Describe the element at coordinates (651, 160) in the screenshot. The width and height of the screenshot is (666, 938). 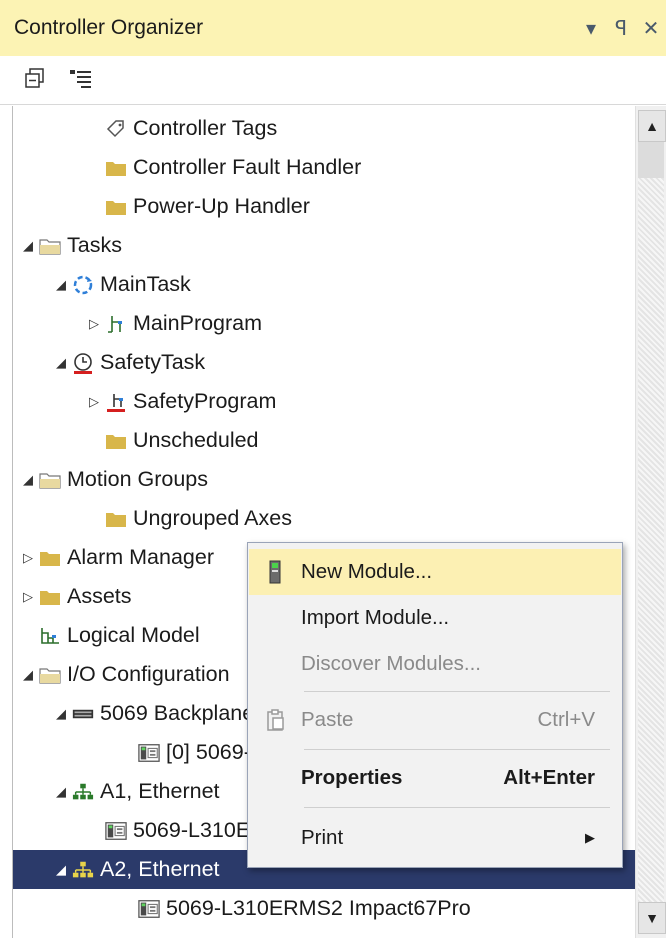
I see `scroll-thumb` at that location.